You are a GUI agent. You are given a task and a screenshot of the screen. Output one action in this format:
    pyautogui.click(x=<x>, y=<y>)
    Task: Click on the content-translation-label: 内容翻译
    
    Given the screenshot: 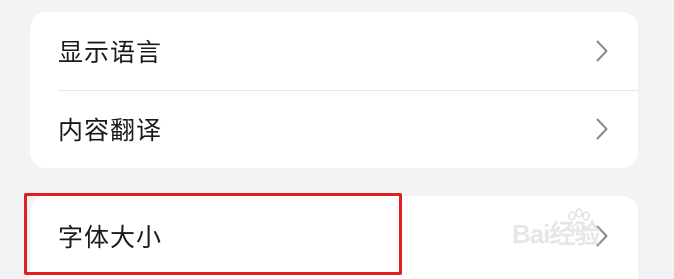 What is the action you would take?
    pyautogui.click(x=110, y=130)
    